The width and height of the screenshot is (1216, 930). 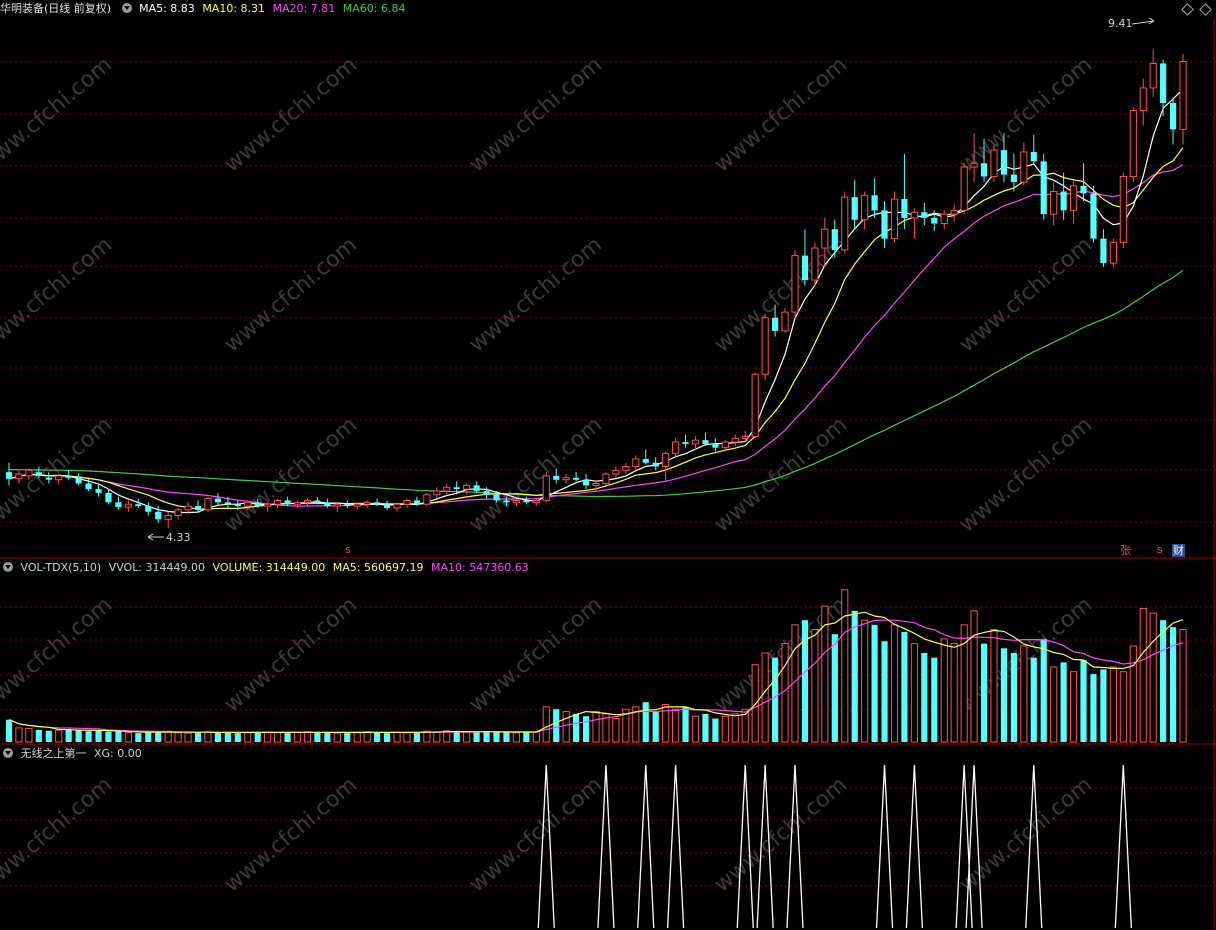 I want to click on event-tag-cai: 财, so click(x=1178, y=550).